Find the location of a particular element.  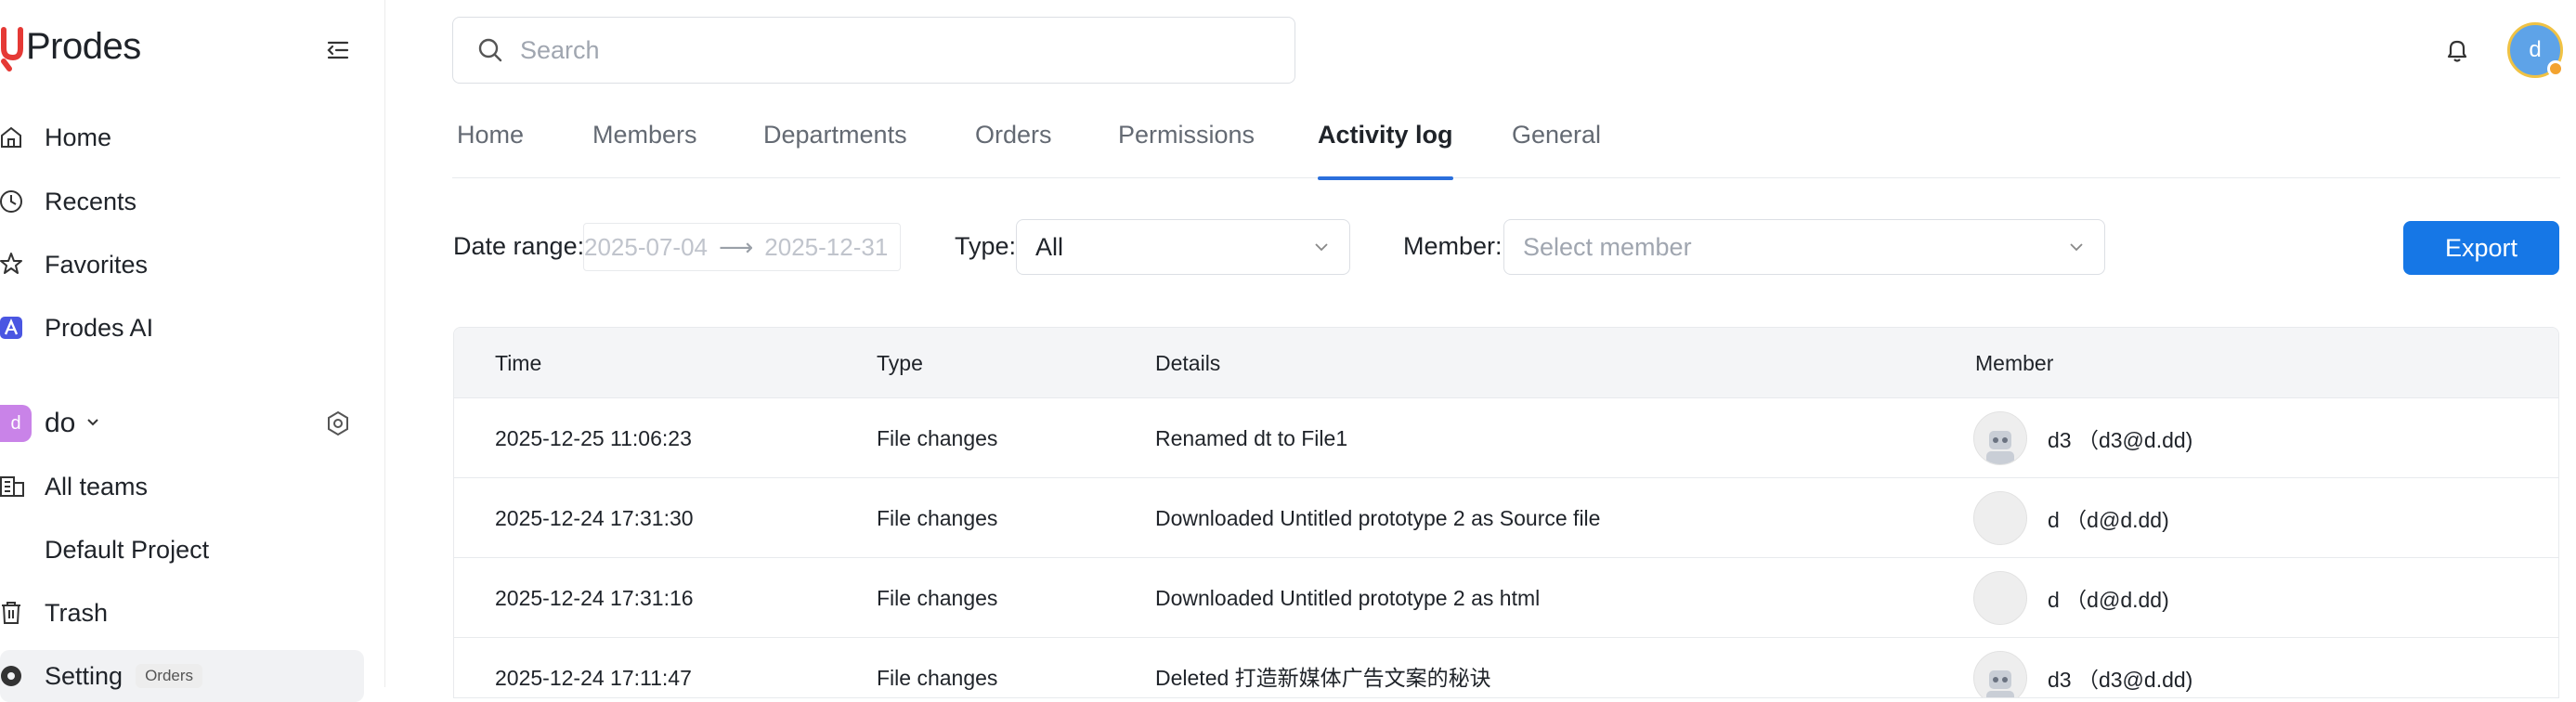

home-icon is located at coordinates (14, 137).